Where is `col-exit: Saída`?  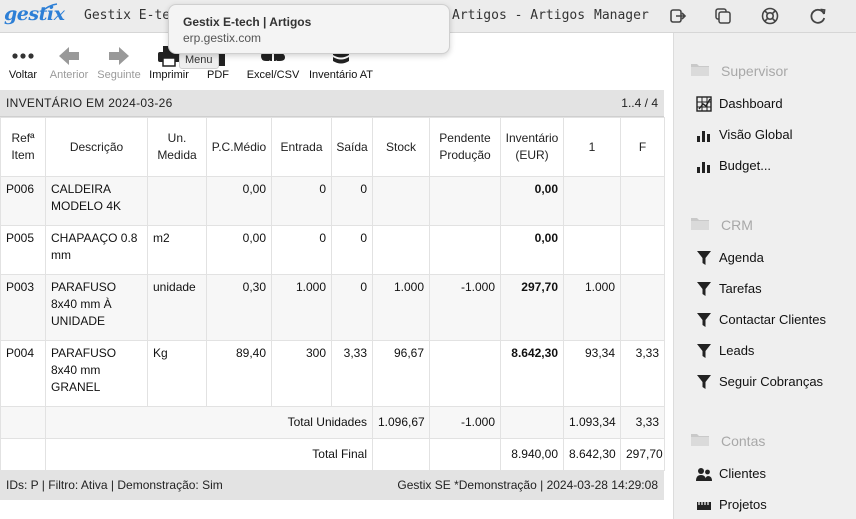 col-exit: Saída is located at coordinates (352, 147).